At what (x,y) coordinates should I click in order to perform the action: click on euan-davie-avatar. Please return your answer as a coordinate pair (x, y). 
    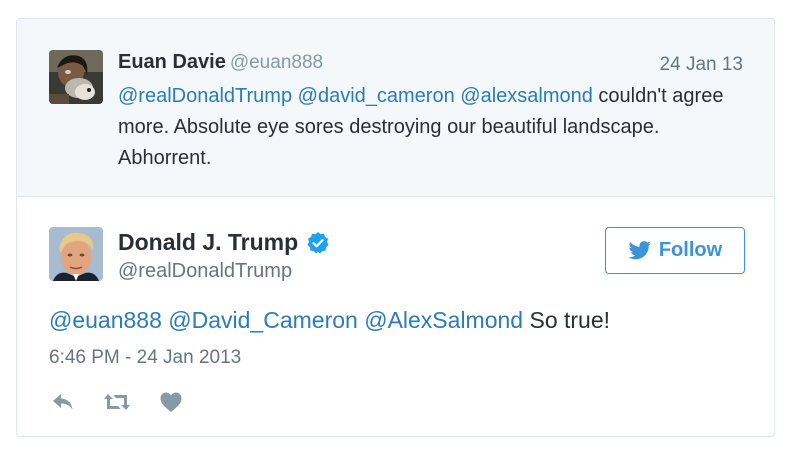
    Looking at the image, I should click on (76, 77).